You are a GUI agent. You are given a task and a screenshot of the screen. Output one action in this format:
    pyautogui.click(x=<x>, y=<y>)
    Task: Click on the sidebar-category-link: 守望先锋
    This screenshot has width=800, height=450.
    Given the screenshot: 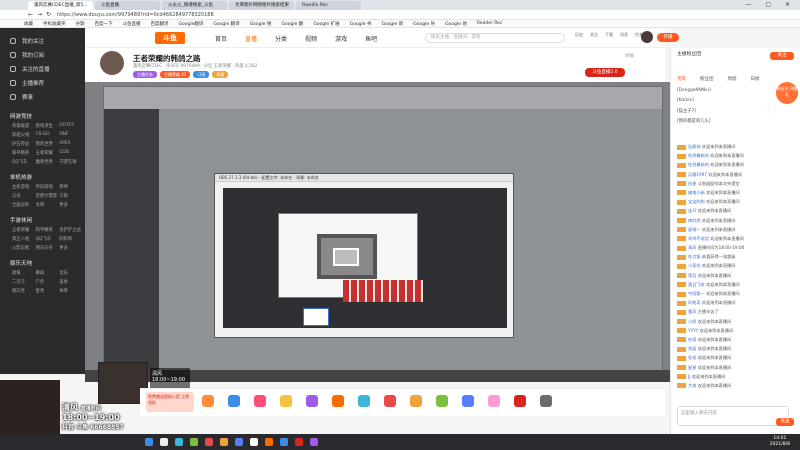 What is the action you would take?
    pyautogui.click(x=70, y=162)
    